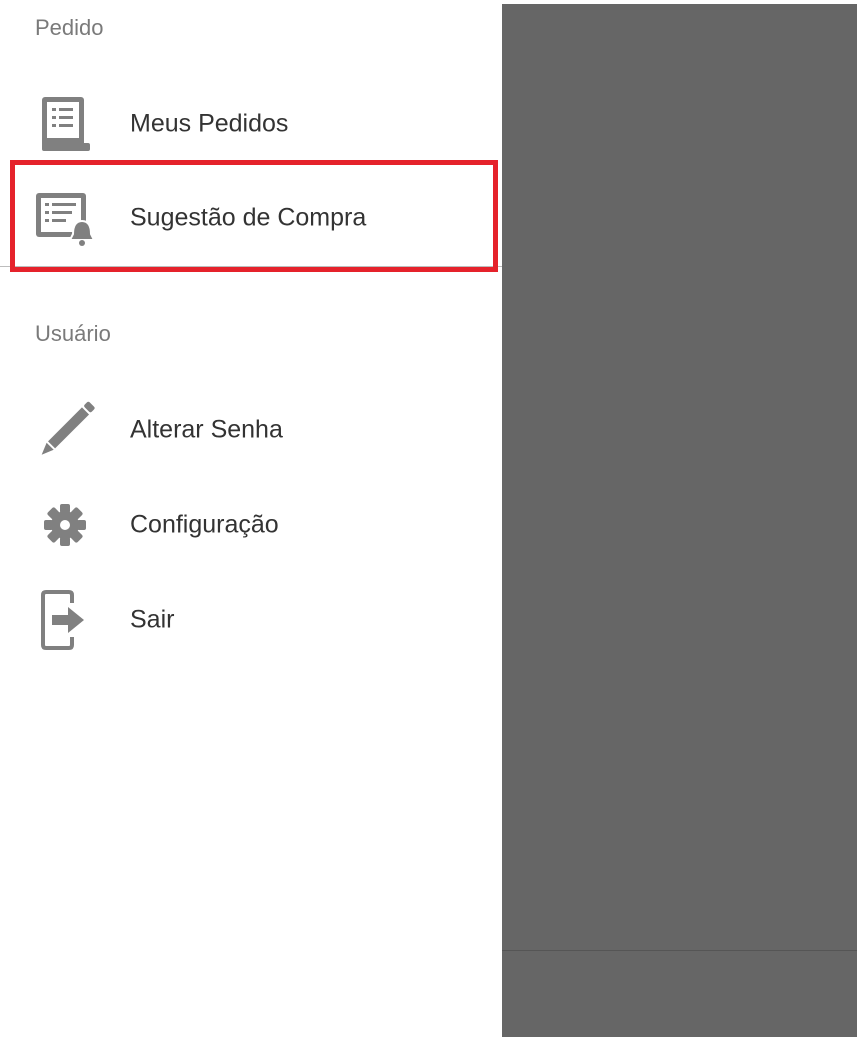 Image resolution: width=857 pixels, height=1037 pixels. Describe the element at coordinates (69, 27) in the screenshot. I see `section-title-pedido: Pedido` at that location.